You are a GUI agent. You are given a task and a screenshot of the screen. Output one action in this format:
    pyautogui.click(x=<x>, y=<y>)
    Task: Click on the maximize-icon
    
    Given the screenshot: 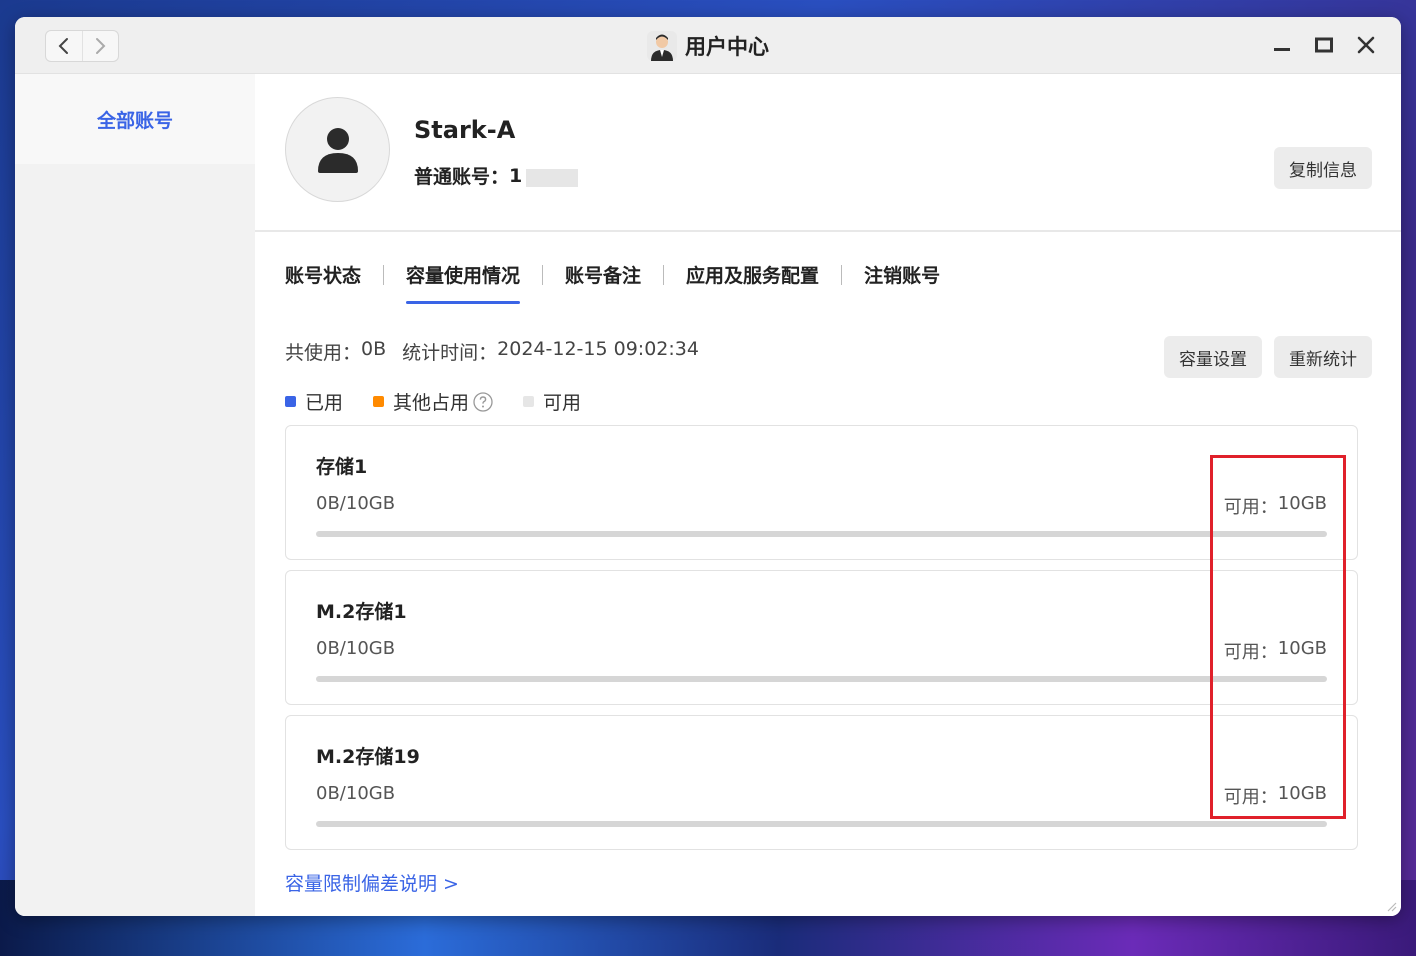 What is the action you would take?
    pyautogui.click(x=1324, y=45)
    